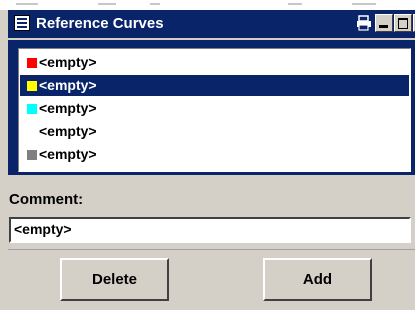 The width and height of the screenshot is (415, 310). What do you see at coordinates (317, 279) in the screenshot?
I see `add-button: Add` at bounding box center [317, 279].